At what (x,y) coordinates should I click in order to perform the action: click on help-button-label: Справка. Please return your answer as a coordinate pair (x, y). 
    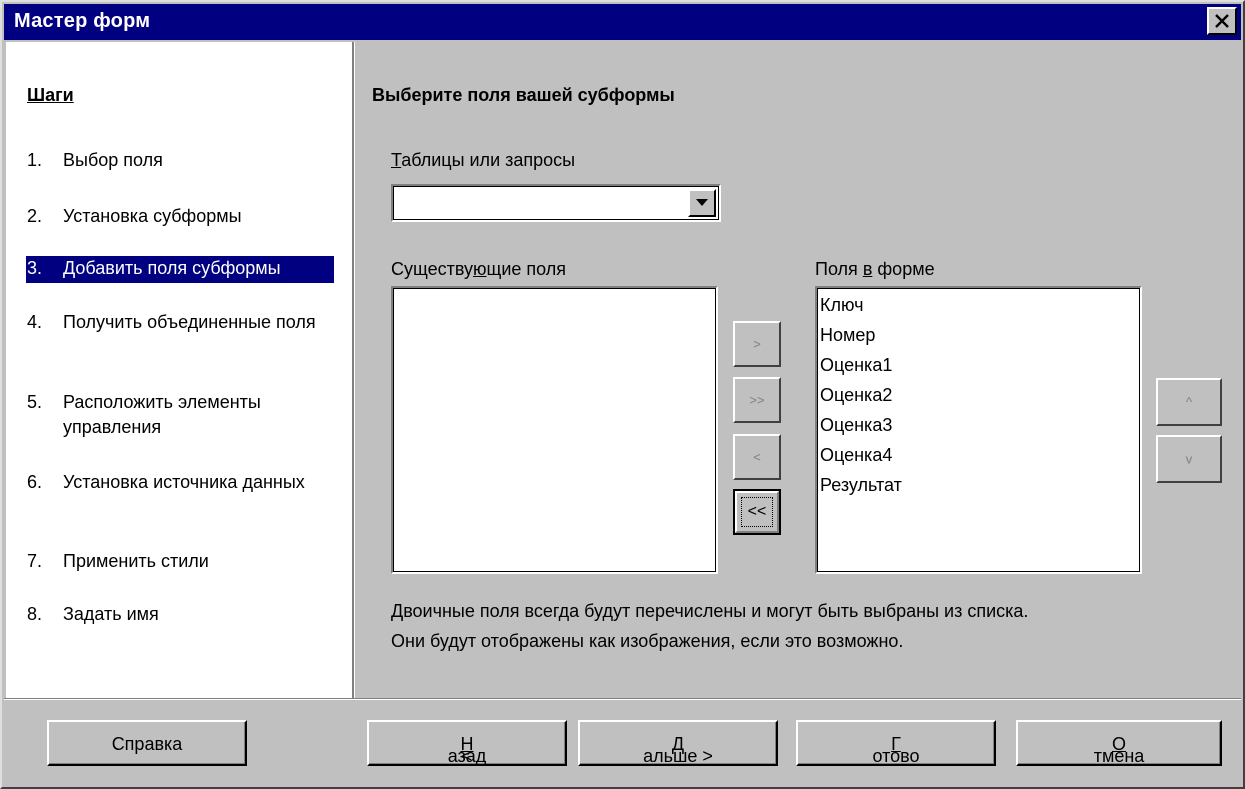
    Looking at the image, I should click on (147, 744).